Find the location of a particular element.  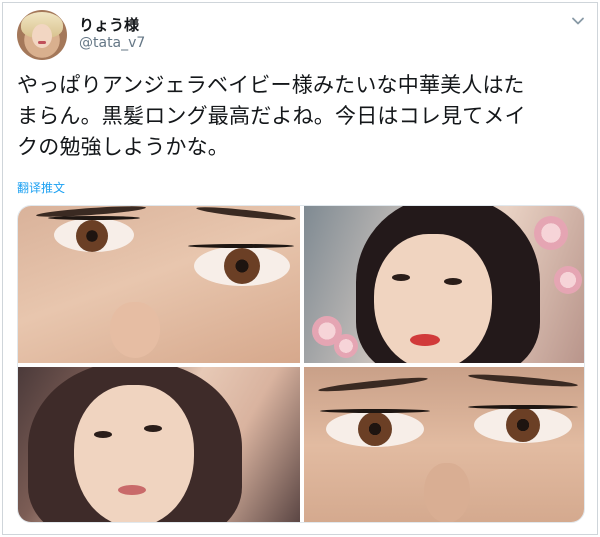

chevron-down-icon is located at coordinates (578, 20).